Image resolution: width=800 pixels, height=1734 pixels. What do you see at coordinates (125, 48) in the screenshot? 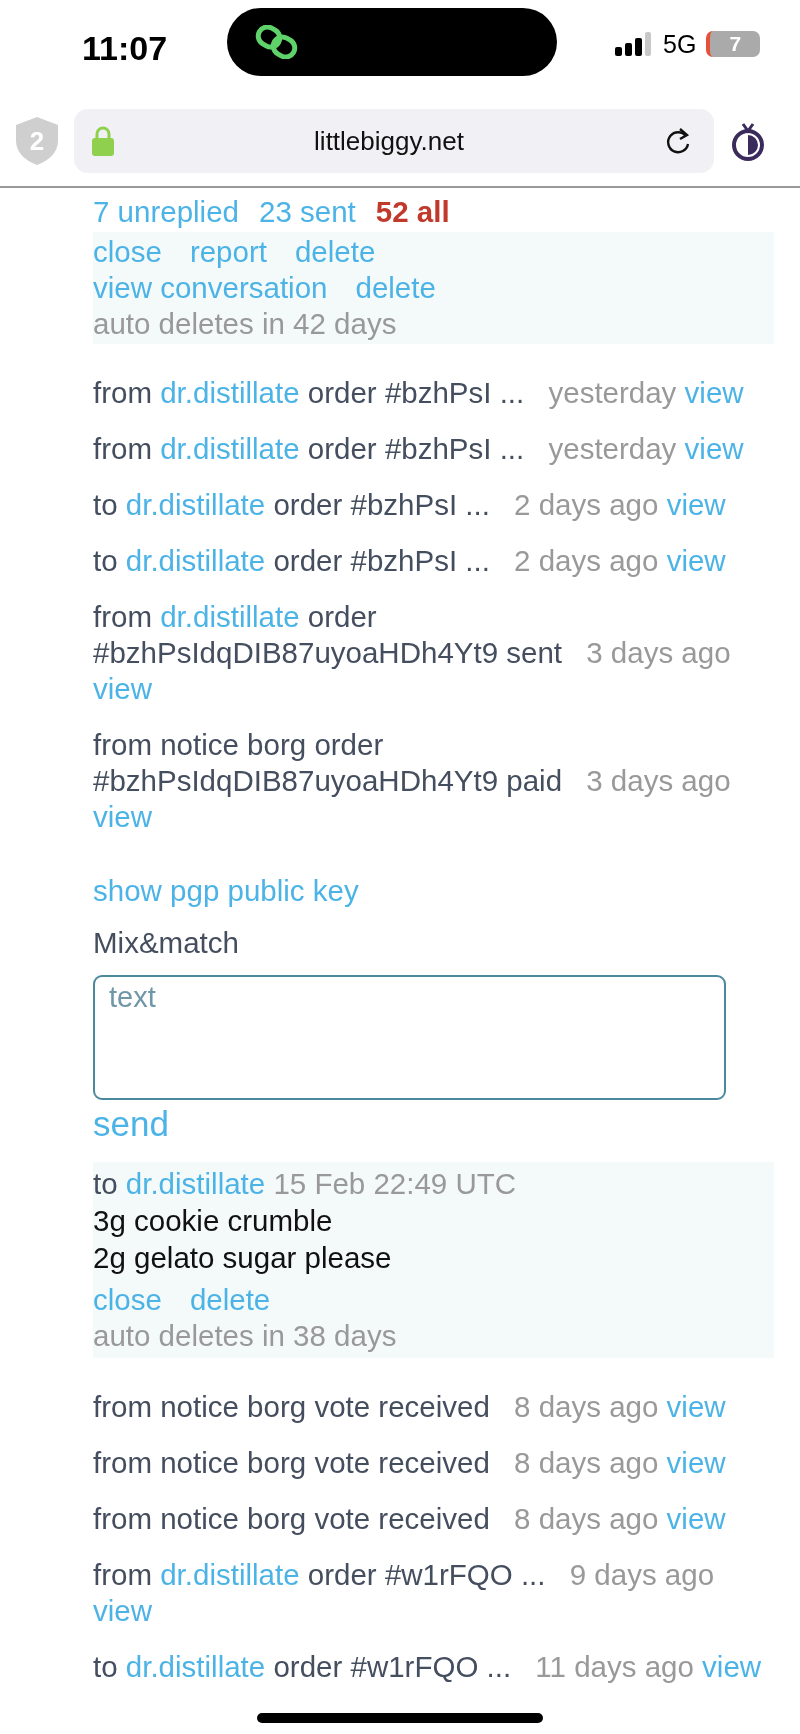
I see `status-time: 11:07` at bounding box center [125, 48].